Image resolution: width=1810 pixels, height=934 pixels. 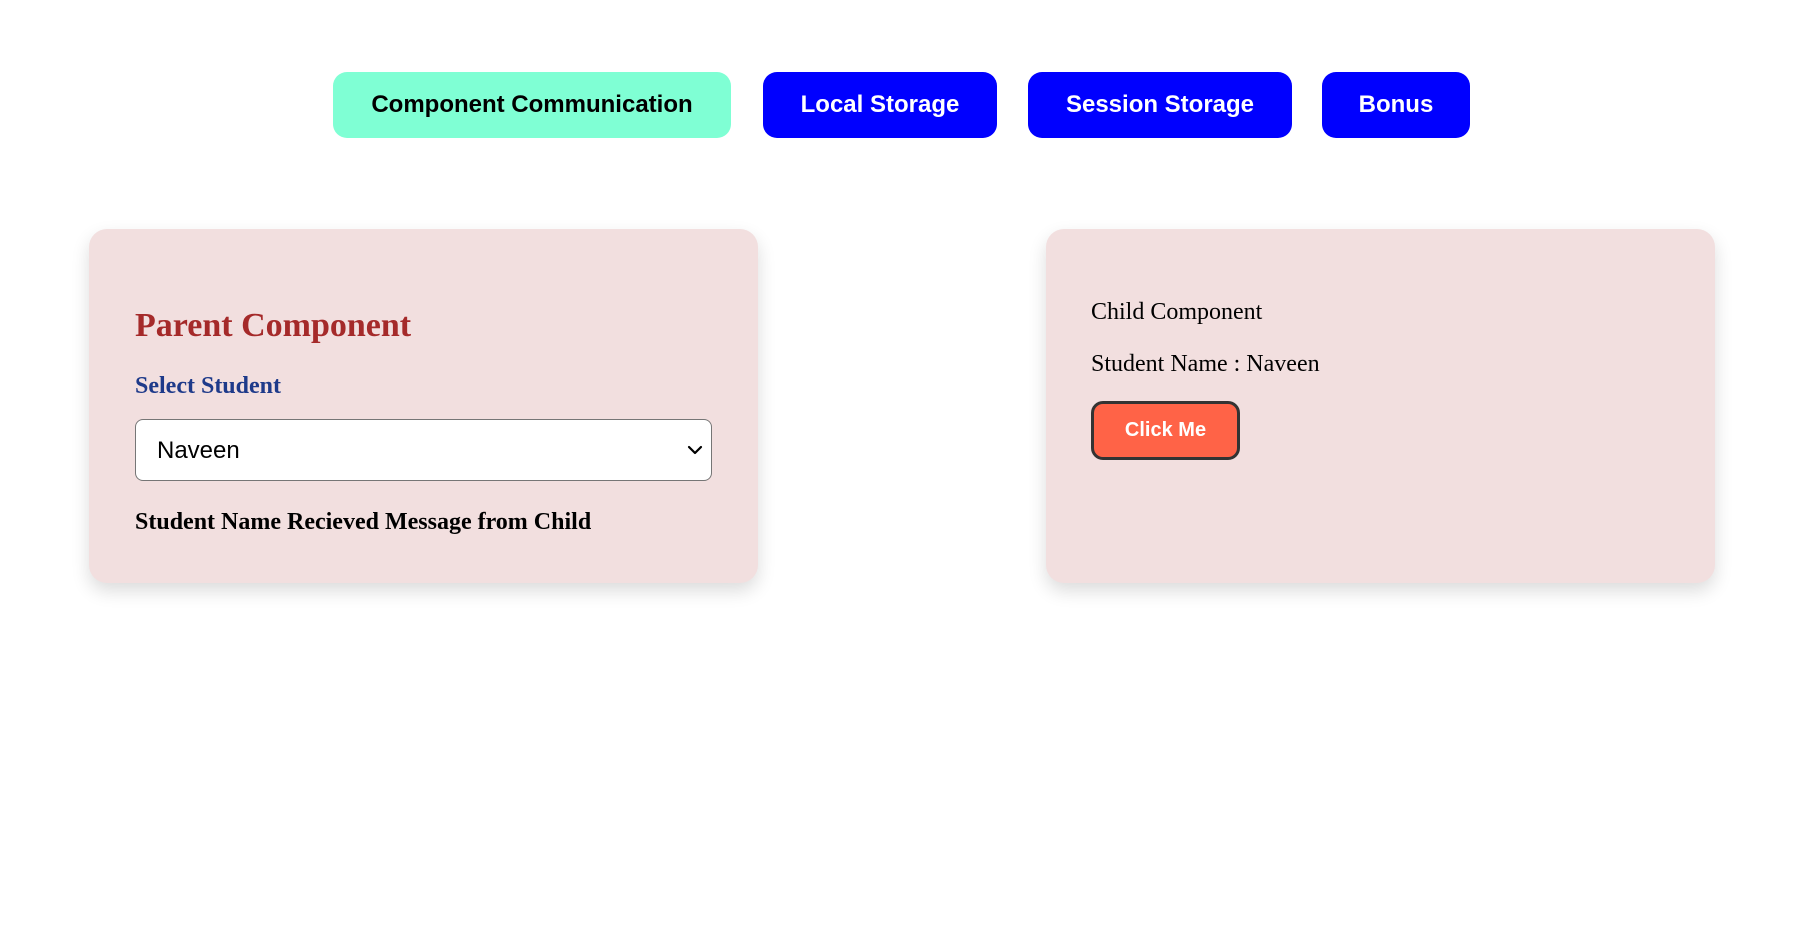 What do you see at coordinates (208, 386) in the screenshot?
I see `select-student-label: Select Student` at bounding box center [208, 386].